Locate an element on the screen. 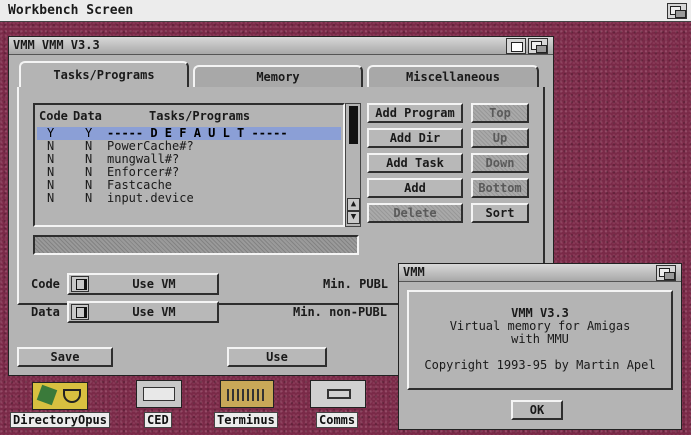 The width and height of the screenshot is (691, 435). zoom-icon is located at coordinates (516, 46).